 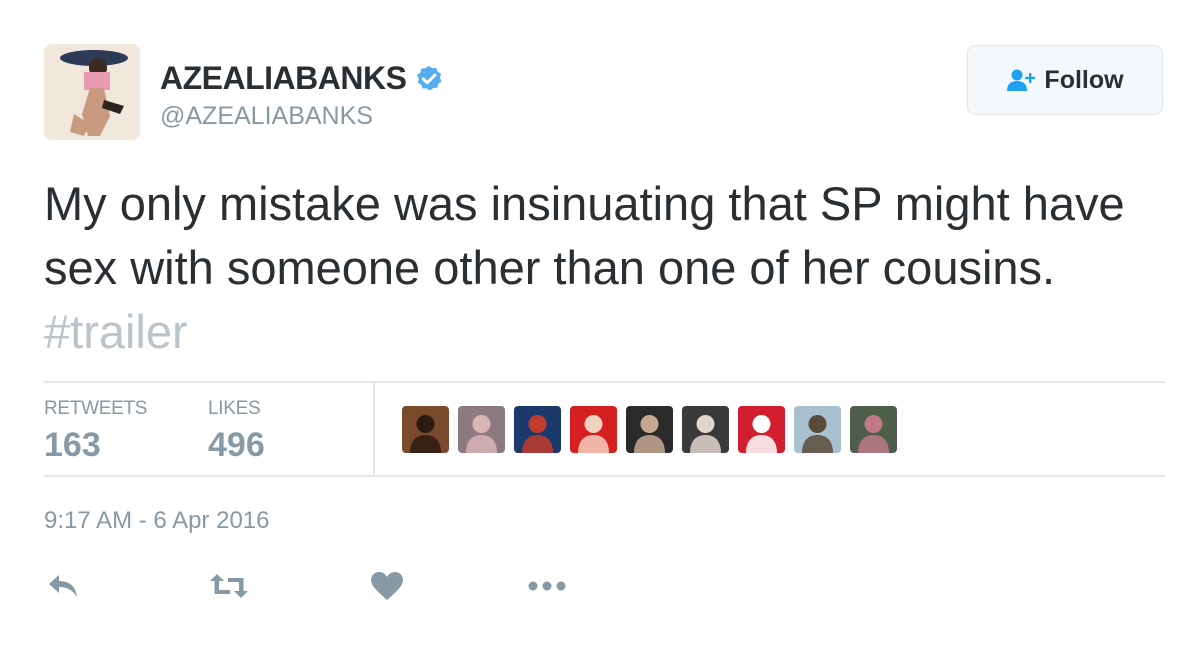 What do you see at coordinates (156, 521) in the screenshot?
I see `tweet-timestamp: 9:17 AM - 6 Apr 2016` at bounding box center [156, 521].